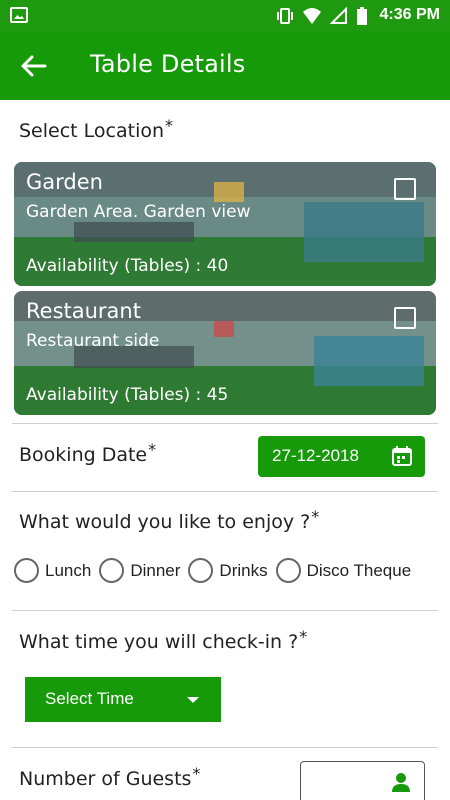 Image resolution: width=450 pixels, height=800 pixels. I want to click on select-location-text: Select Location, so click(92, 131).